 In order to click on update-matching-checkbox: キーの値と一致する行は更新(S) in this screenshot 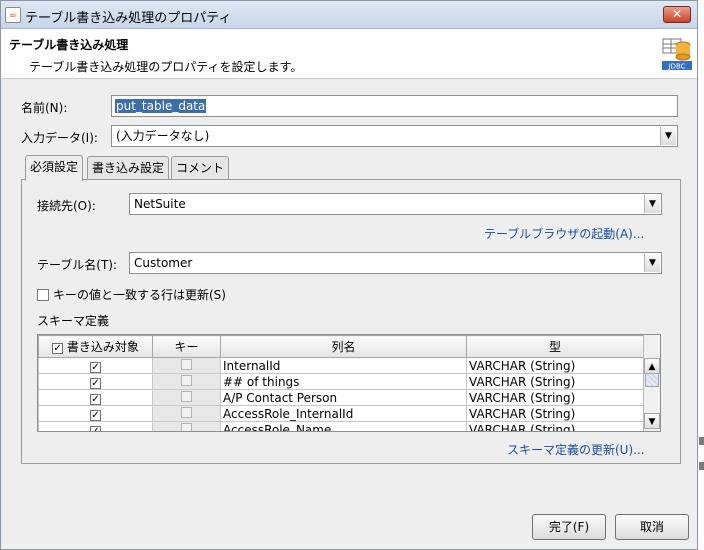, I will do `click(131, 294)`.